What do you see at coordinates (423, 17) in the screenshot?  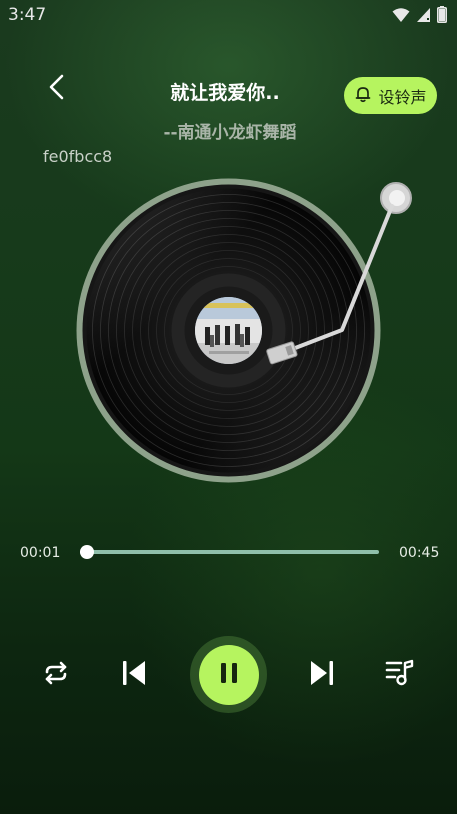 I see `signal-icon` at bounding box center [423, 17].